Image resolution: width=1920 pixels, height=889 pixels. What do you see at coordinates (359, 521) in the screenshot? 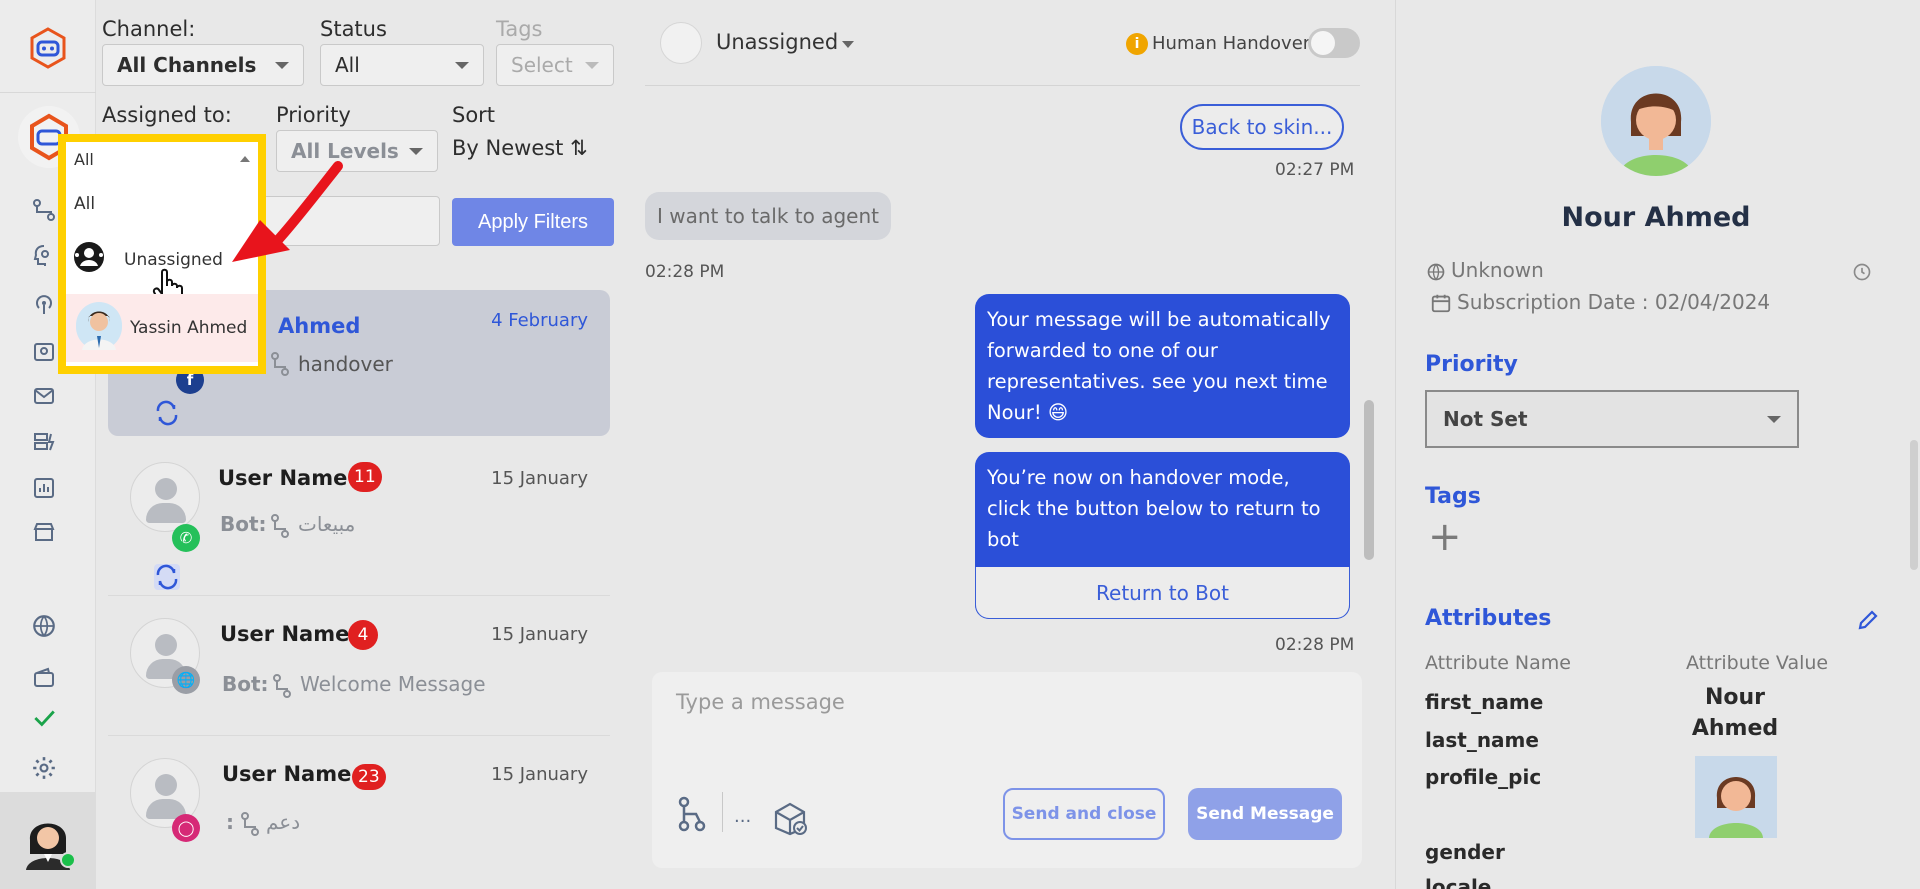
I see `conversation-item: ✆ User Name 11 15 January Bot: مبيعات` at bounding box center [359, 521].